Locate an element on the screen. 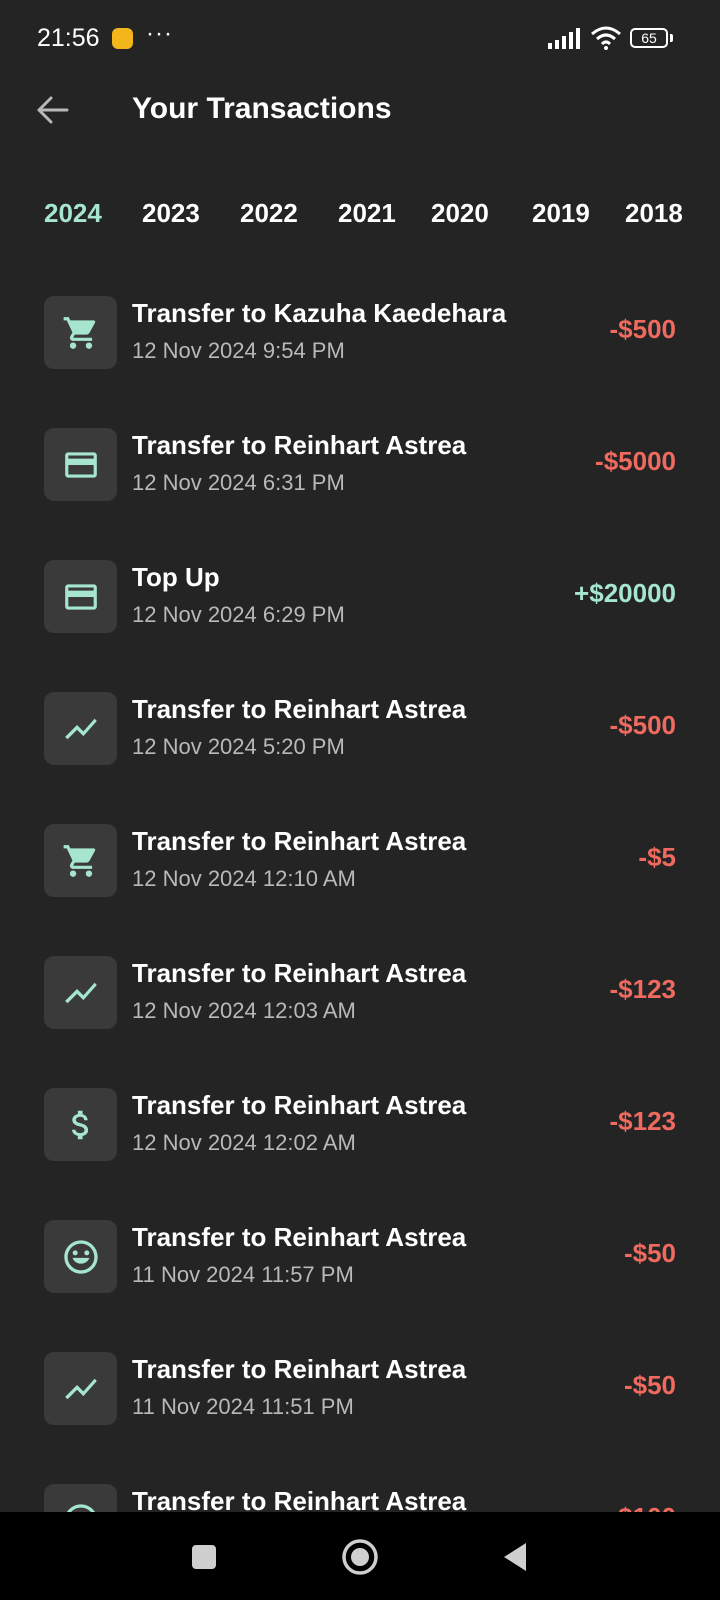 Image resolution: width=720 pixels, height=1600 pixels. battery-tip is located at coordinates (671, 38).